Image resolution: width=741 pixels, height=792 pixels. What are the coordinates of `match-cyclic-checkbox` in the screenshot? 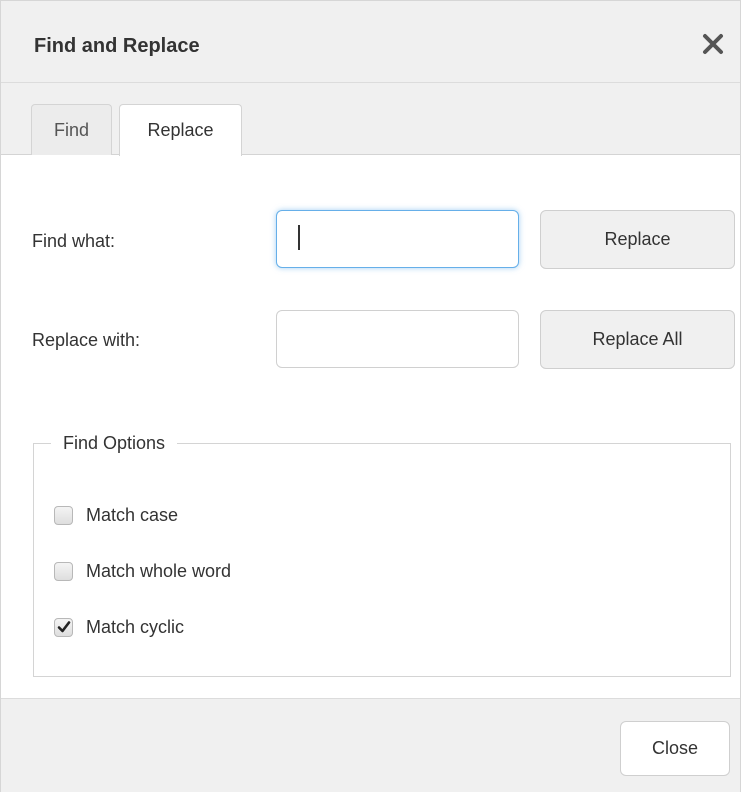 It's located at (63, 627).